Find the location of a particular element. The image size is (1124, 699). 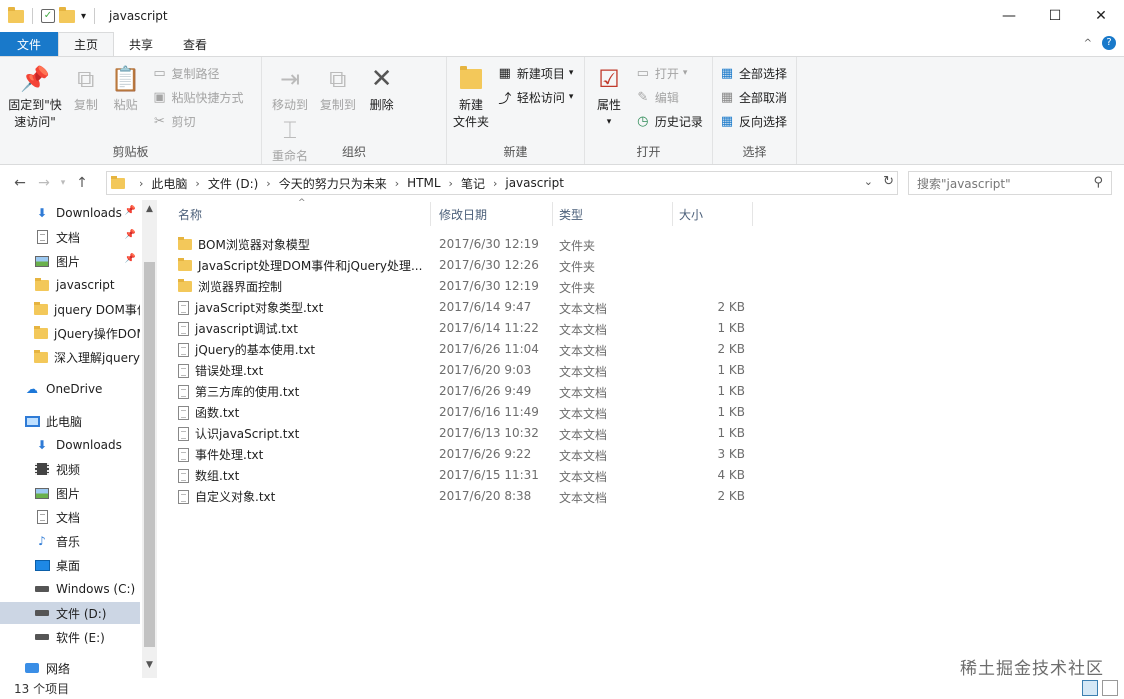

file-row: 事件处理.txt 2017/6/26 9:22 文本文档 3 KB is located at coordinates (468, 454).